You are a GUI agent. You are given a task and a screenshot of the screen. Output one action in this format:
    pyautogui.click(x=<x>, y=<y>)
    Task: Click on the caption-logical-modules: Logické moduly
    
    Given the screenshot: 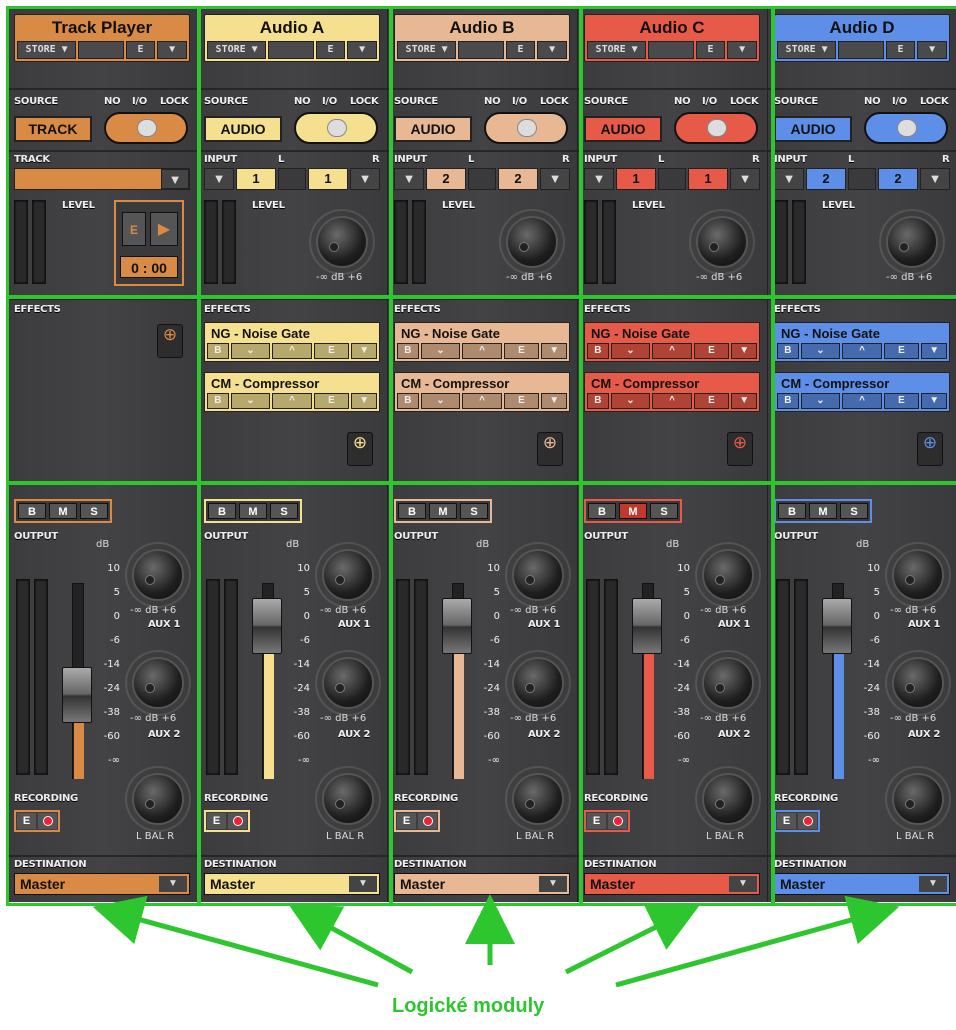 What is the action you would take?
    pyautogui.click(x=468, y=1006)
    